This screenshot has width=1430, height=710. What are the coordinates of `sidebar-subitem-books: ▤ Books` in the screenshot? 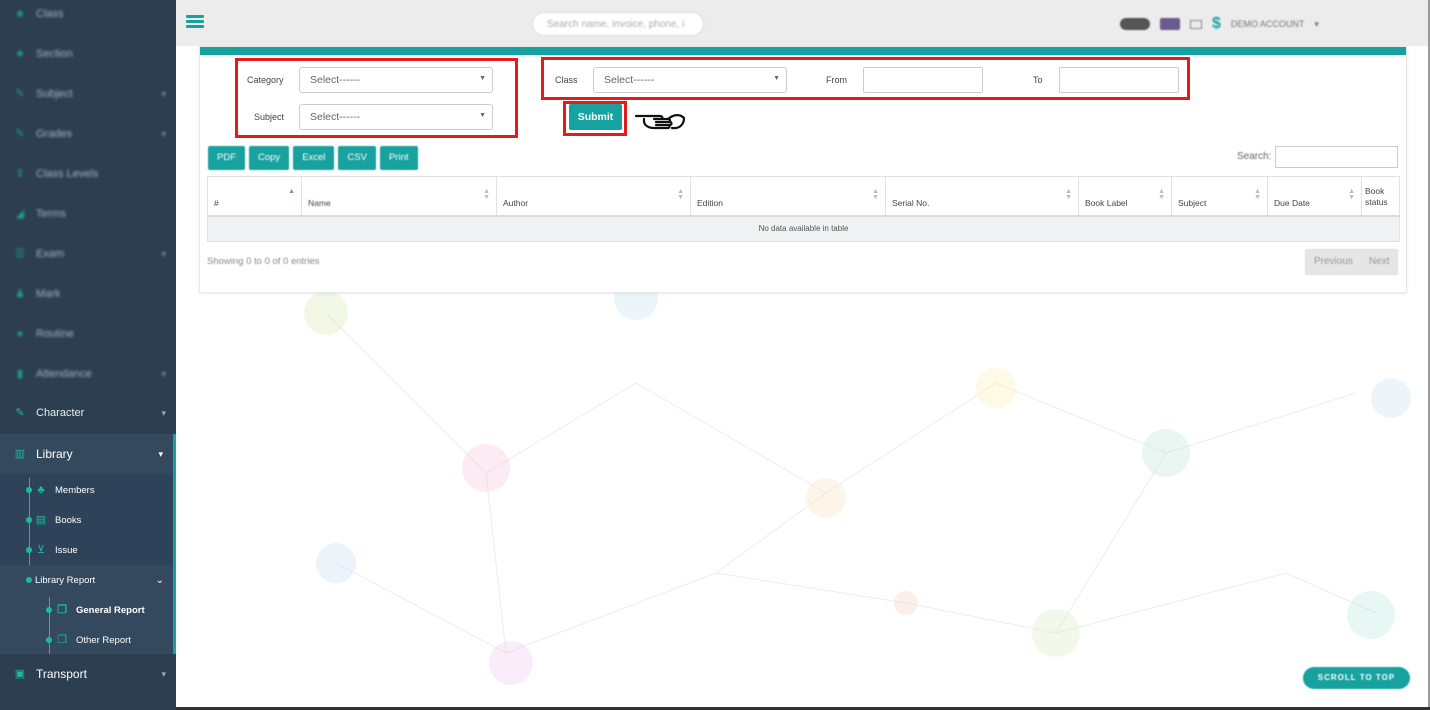 It's located at (88, 520).